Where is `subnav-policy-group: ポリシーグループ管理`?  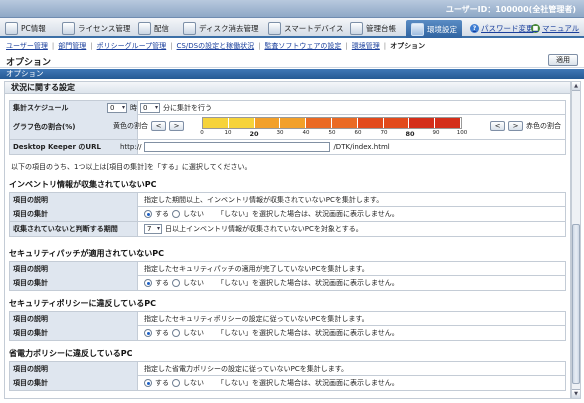 subnav-policy-group: ポリシーグループ管理 is located at coordinates (132, 46).